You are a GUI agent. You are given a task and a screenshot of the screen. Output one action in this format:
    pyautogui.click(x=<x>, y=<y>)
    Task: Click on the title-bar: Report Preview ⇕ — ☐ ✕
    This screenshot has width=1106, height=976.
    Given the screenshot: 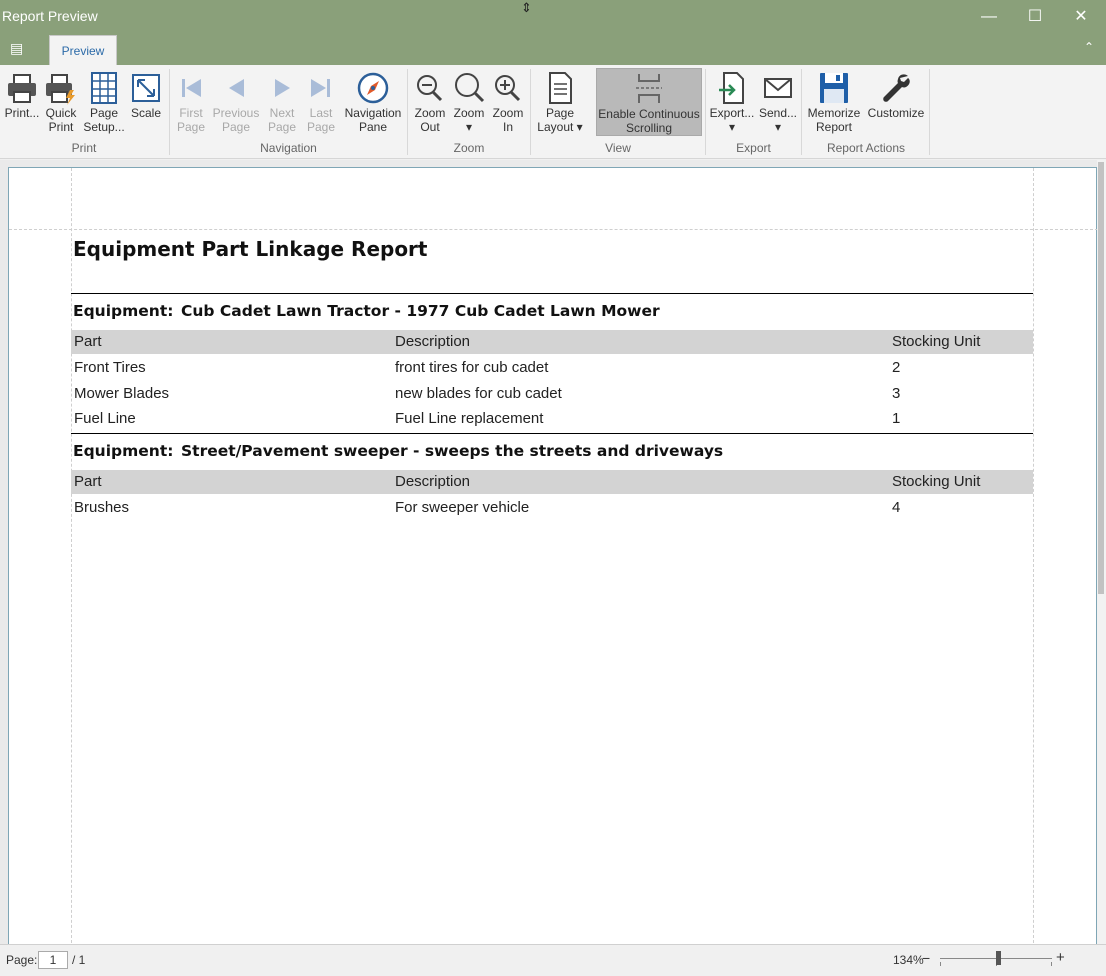 What is the action you would take?
    pyautogui.click(x=553, y=17)
    